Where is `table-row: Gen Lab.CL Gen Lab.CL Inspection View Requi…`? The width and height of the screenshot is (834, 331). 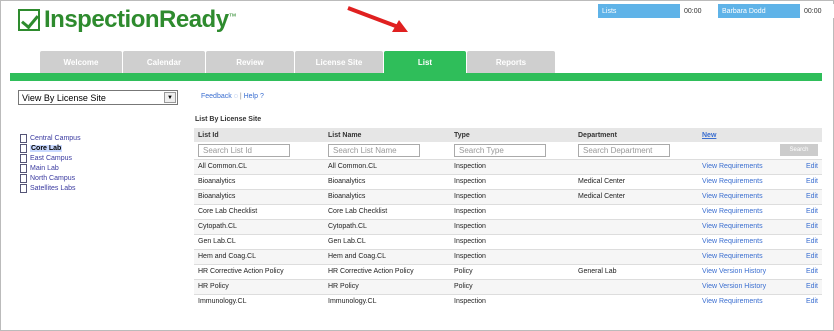 table-row: Gen Lab.CL Gen Lab.CL Inspection View Requi… is located at coordinates (508, 241).